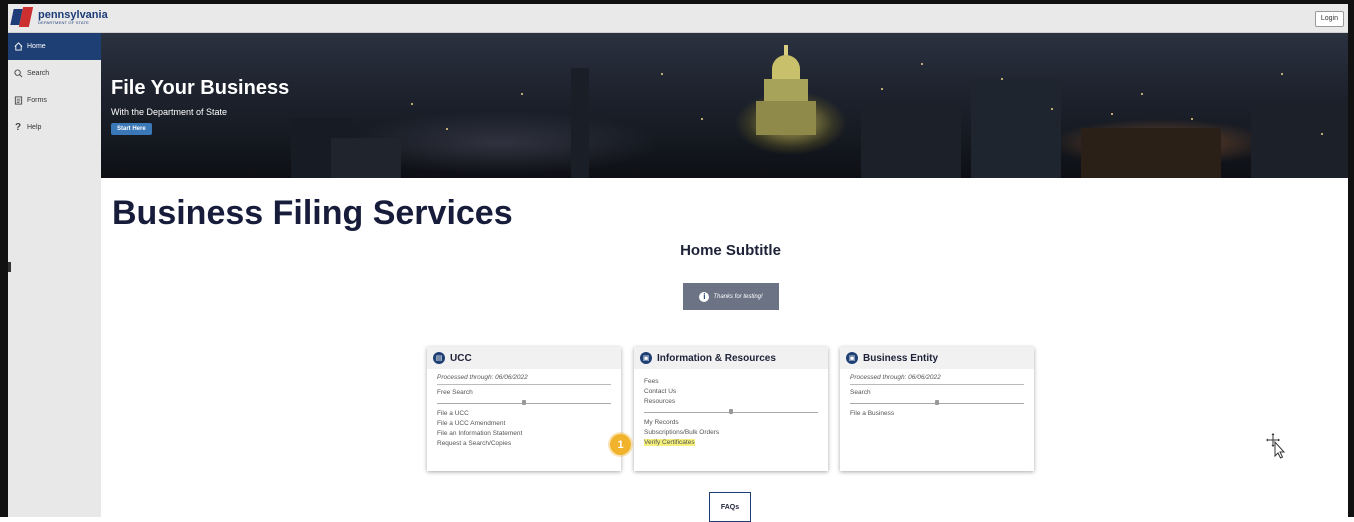 The height and width of the screenshot is (522, 1354). What do you see at coordinates (901, 358) in the screenshot?
I see `card-title: Business Entity` at bounding box center [901, 358].